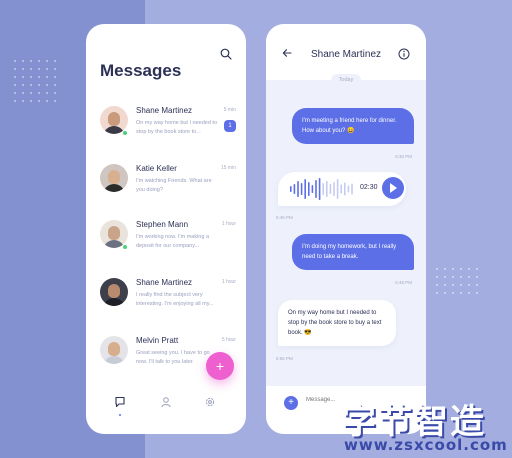  What do you see at coordinates (228, 340) in the screenshot?
I see `conversation-time: 5 hour` at bounding box center [228, 340].